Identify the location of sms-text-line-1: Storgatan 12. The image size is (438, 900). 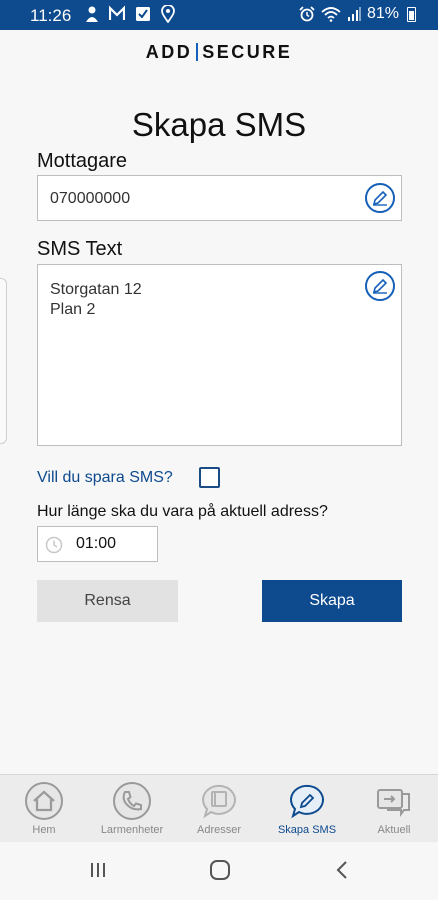
(96, 289).